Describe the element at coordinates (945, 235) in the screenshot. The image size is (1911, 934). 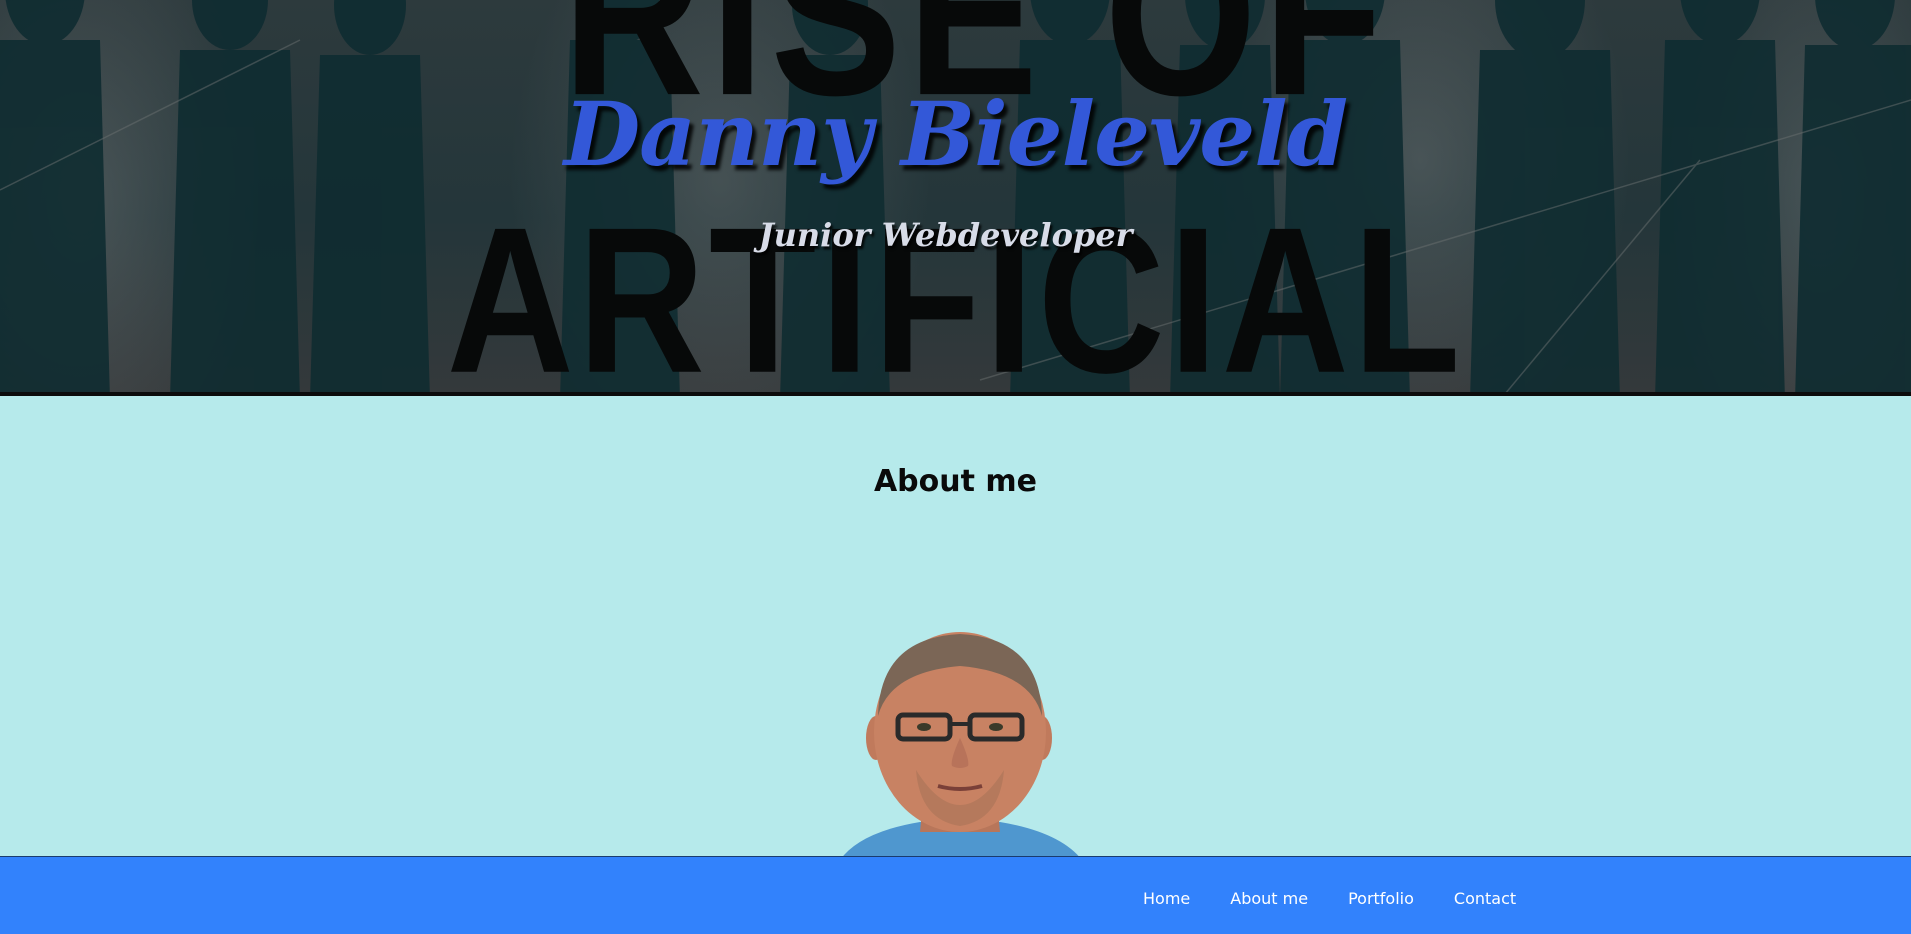
I see `hero-subtitle: Junior Webdeveloper` at that location.